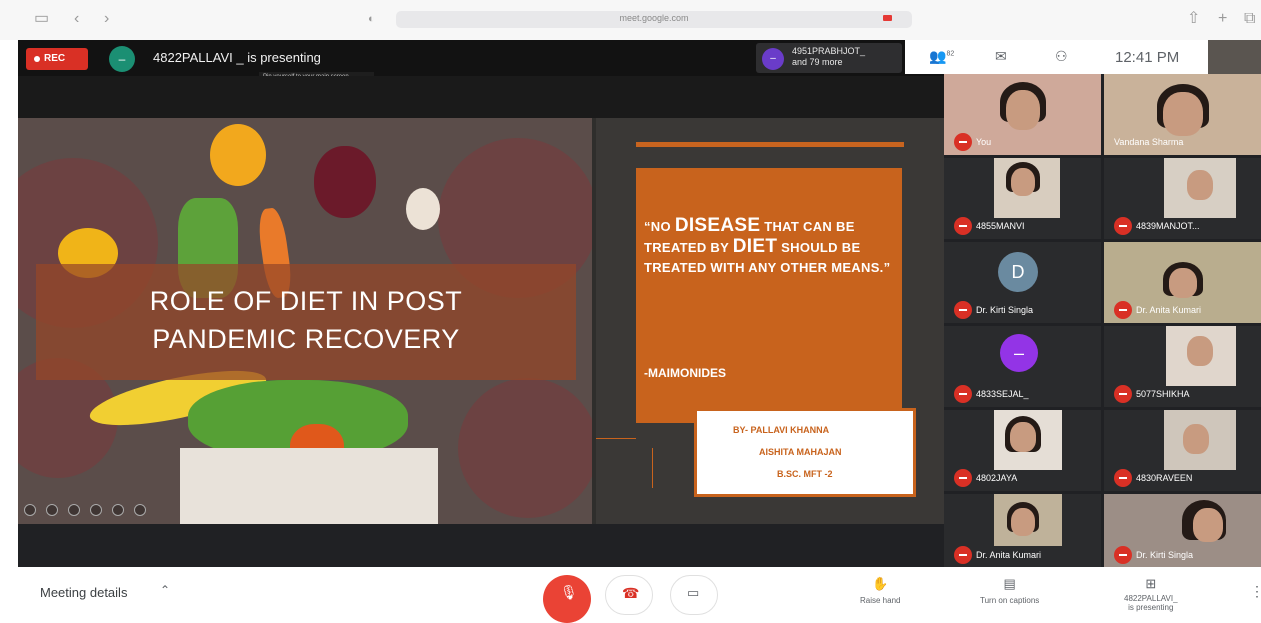  Describe the element at coordinates (817, 62) in the screenshot. I see `viewer-name-more: and 79 more` at that location.